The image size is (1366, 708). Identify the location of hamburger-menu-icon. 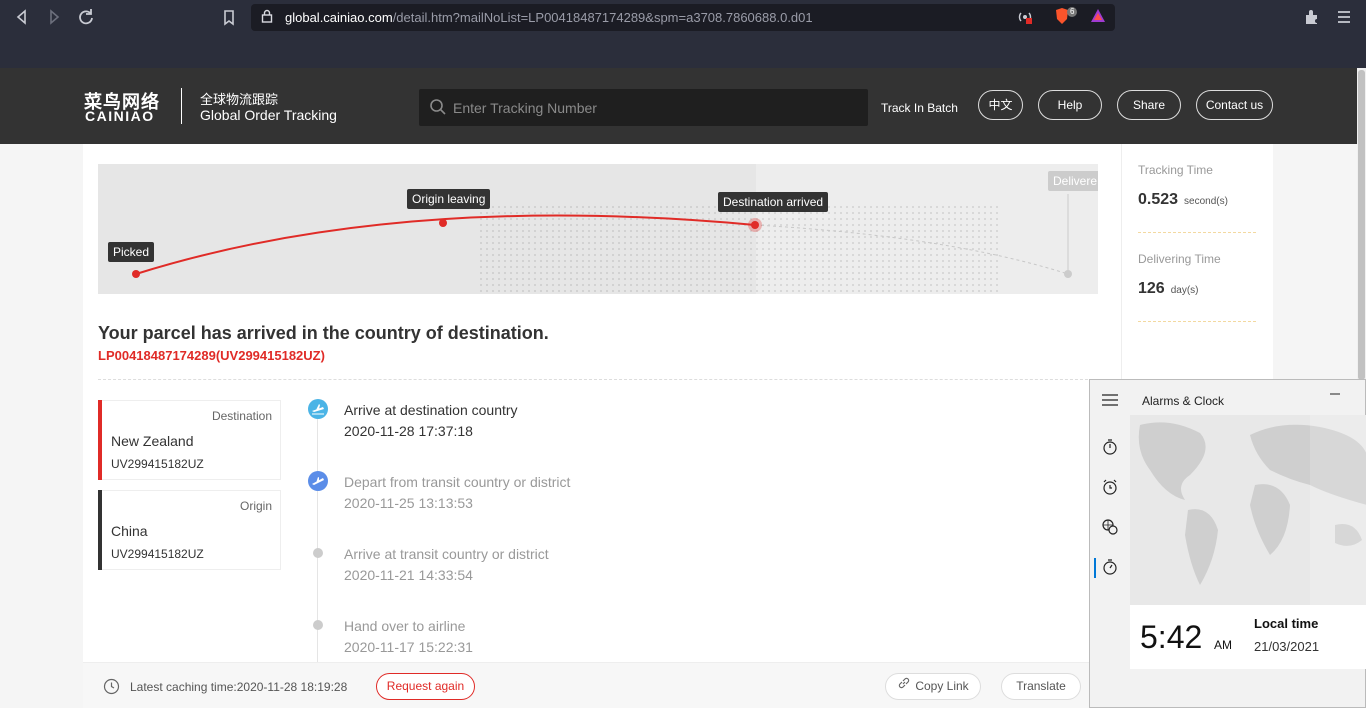
(1110, 402).